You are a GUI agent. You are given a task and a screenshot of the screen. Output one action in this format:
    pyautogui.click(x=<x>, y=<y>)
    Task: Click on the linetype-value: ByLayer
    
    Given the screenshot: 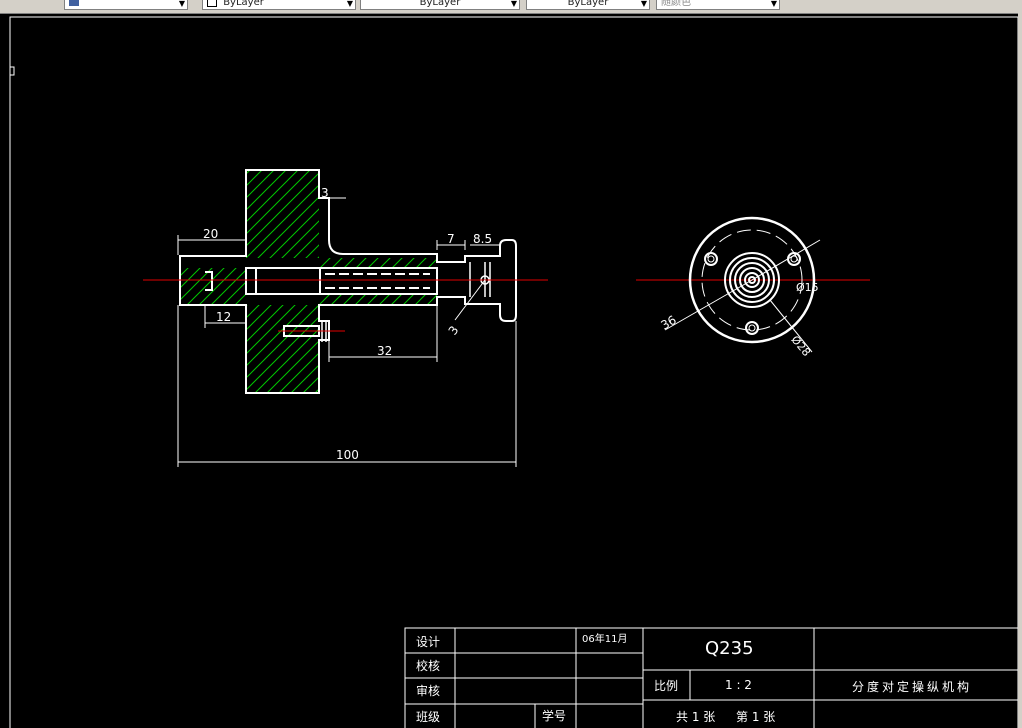 What is the action you would take?
    pyautogui.click(x=440, y=4)
    